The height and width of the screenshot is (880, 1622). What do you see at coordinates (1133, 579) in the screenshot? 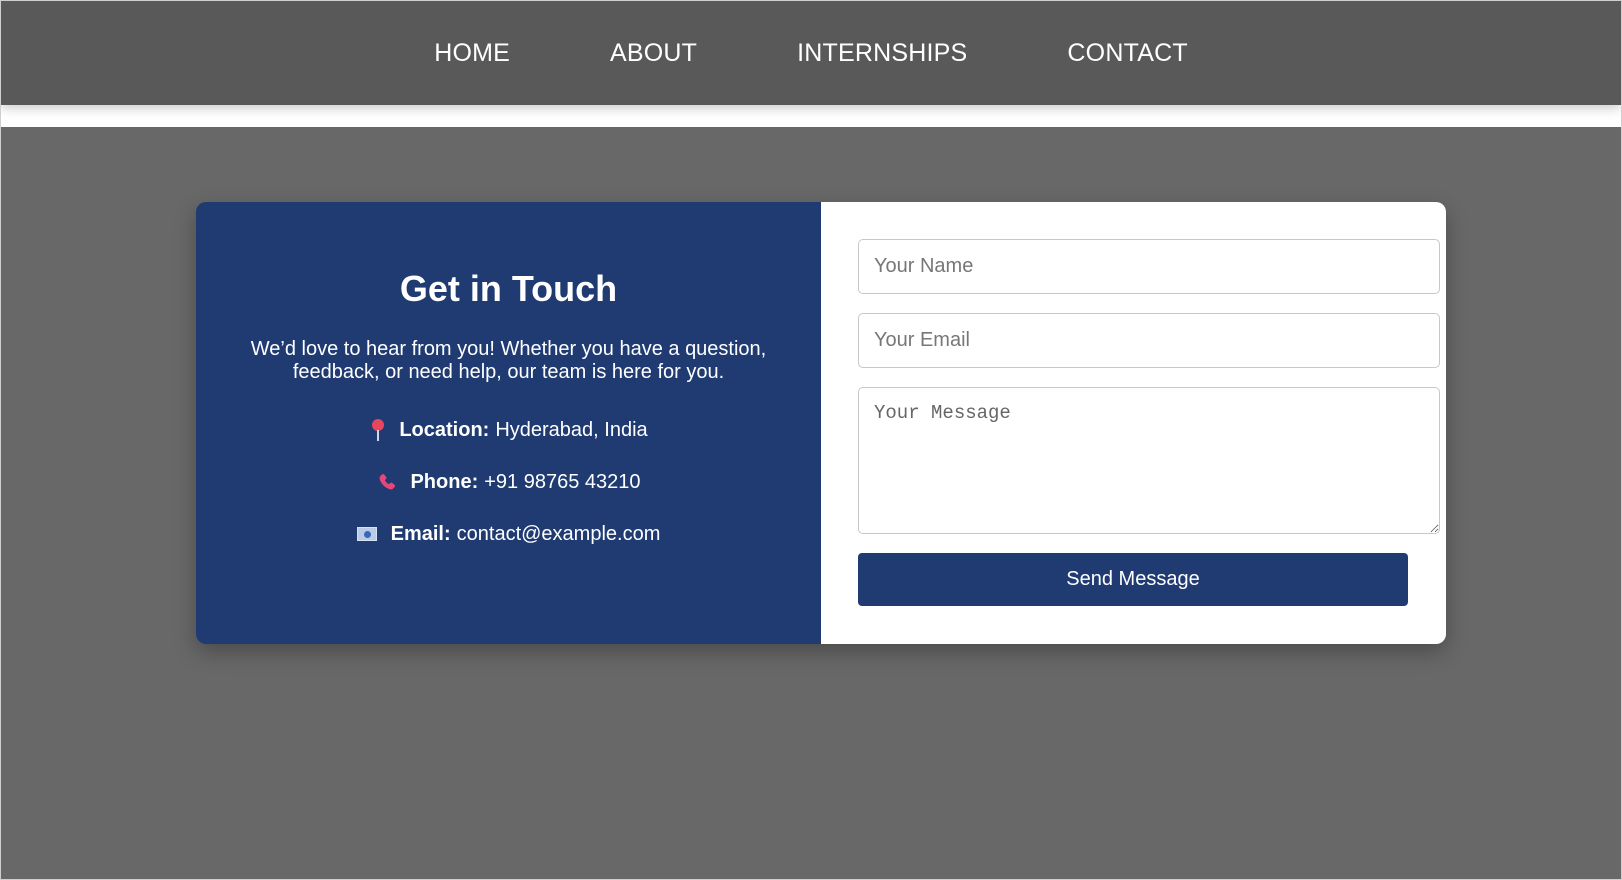
I see `send-message-button: Send Message` at bounding box center [1133, 579].